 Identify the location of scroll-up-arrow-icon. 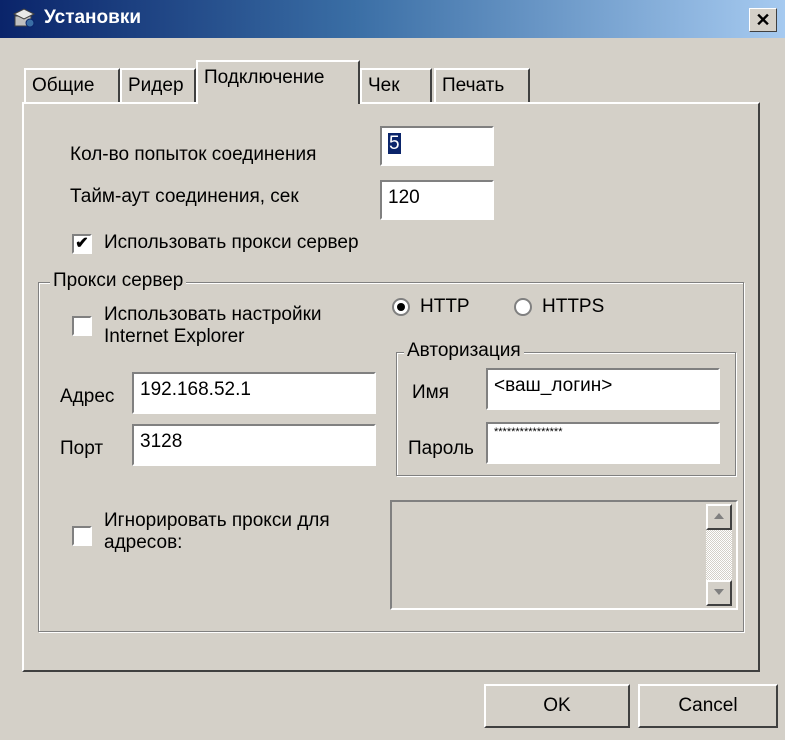
(719, 516).